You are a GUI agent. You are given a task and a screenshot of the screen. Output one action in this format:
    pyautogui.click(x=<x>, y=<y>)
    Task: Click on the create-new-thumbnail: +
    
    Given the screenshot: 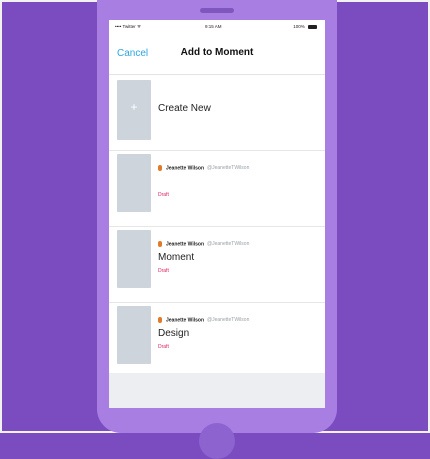 What is the action you would take?
    pyautogui.click(x=134, y=110)
    